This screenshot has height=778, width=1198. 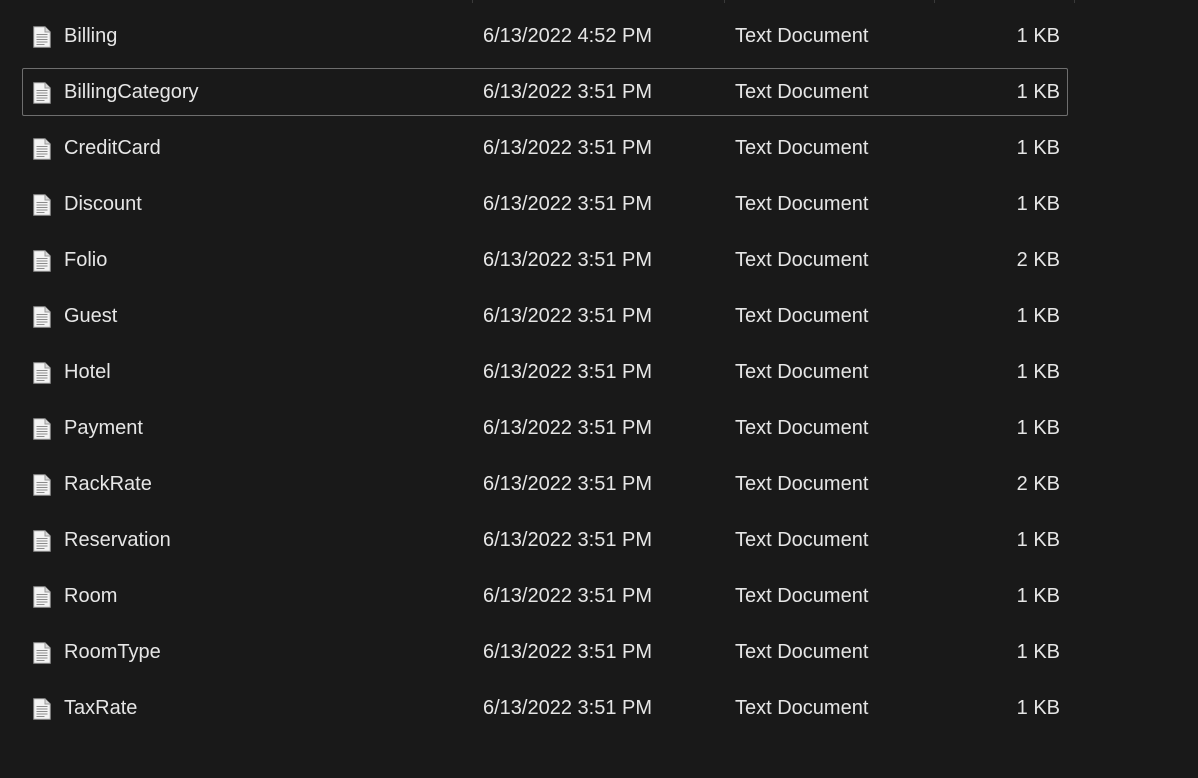 I want to click on file-name: Guest, so click(x=91, y=316).